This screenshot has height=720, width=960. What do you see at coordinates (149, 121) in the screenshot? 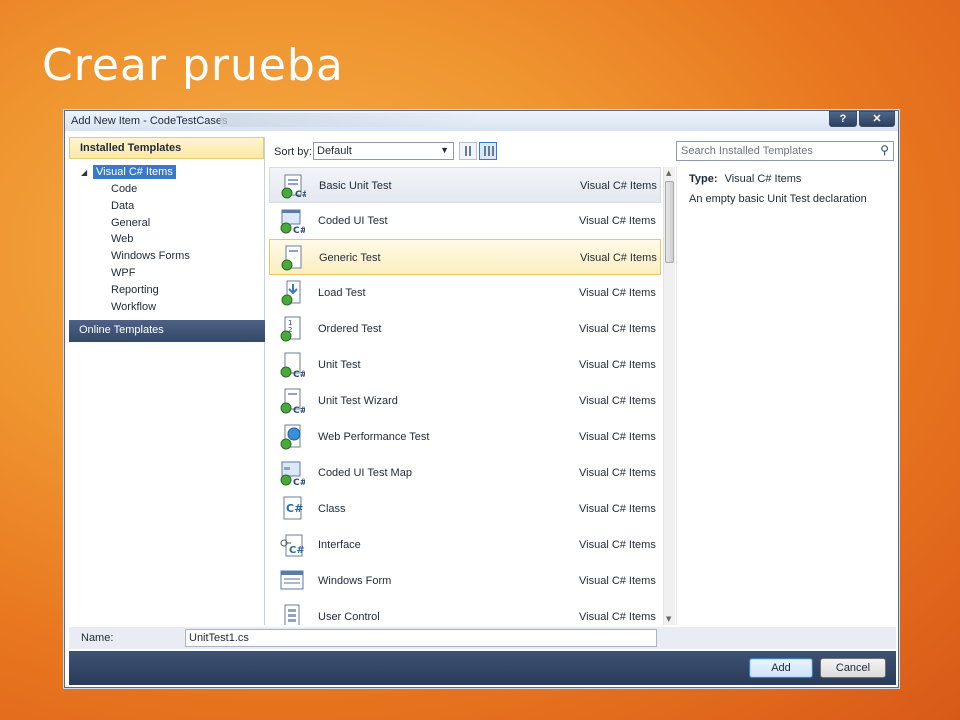
I see `dialog-title: Add New Item - CodeTestCases` at bounding box center [149, 121].